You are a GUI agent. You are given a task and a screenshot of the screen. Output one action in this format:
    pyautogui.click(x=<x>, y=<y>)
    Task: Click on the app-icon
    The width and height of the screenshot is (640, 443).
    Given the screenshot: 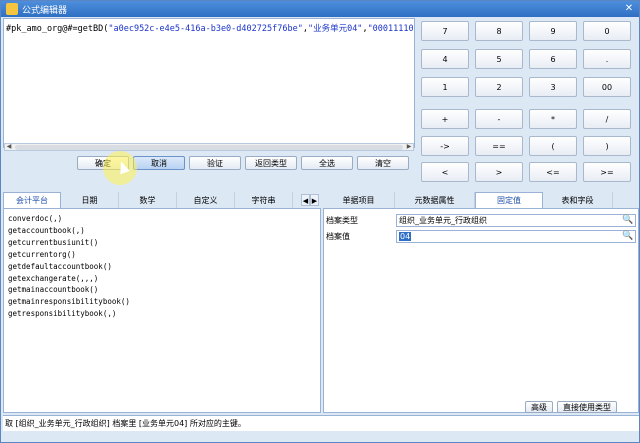 What is the action you would take?
    pyautogui.click(x=12, y=9)
    